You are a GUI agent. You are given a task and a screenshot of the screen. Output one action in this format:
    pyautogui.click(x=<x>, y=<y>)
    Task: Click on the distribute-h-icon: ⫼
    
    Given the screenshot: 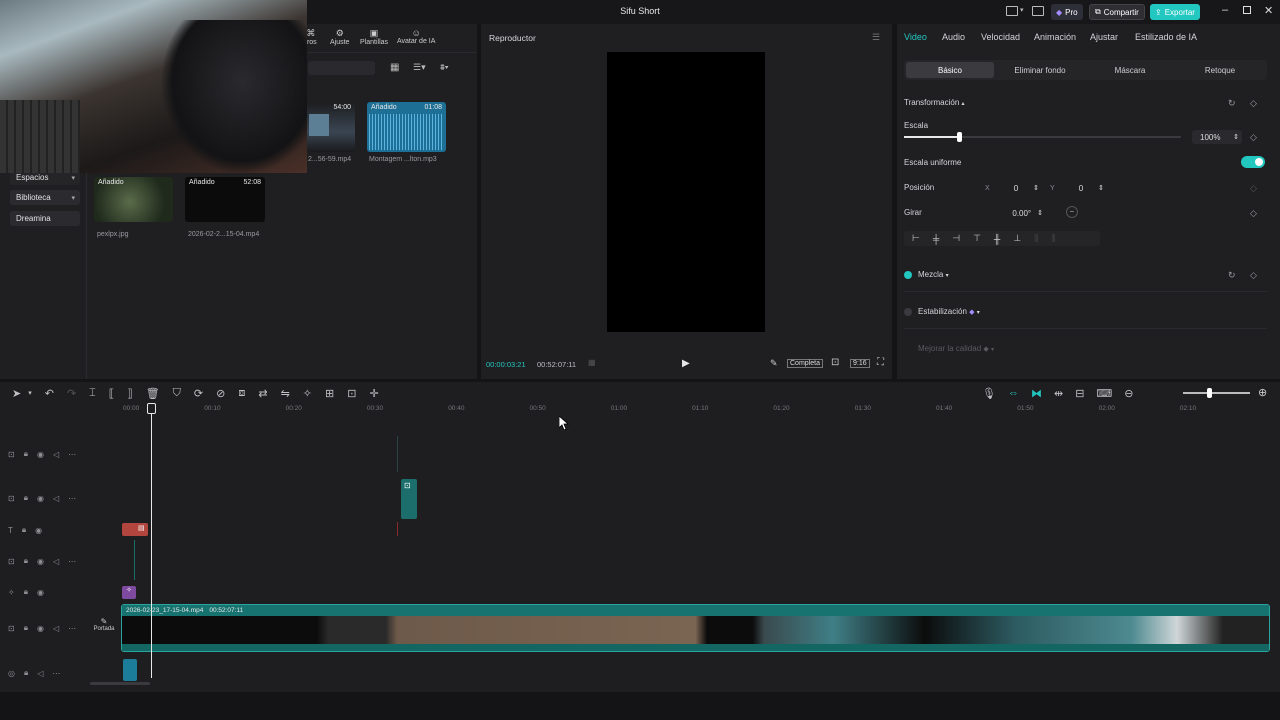 What is the action you would take?
    pyautogui.click(x=1036, y=238)
    